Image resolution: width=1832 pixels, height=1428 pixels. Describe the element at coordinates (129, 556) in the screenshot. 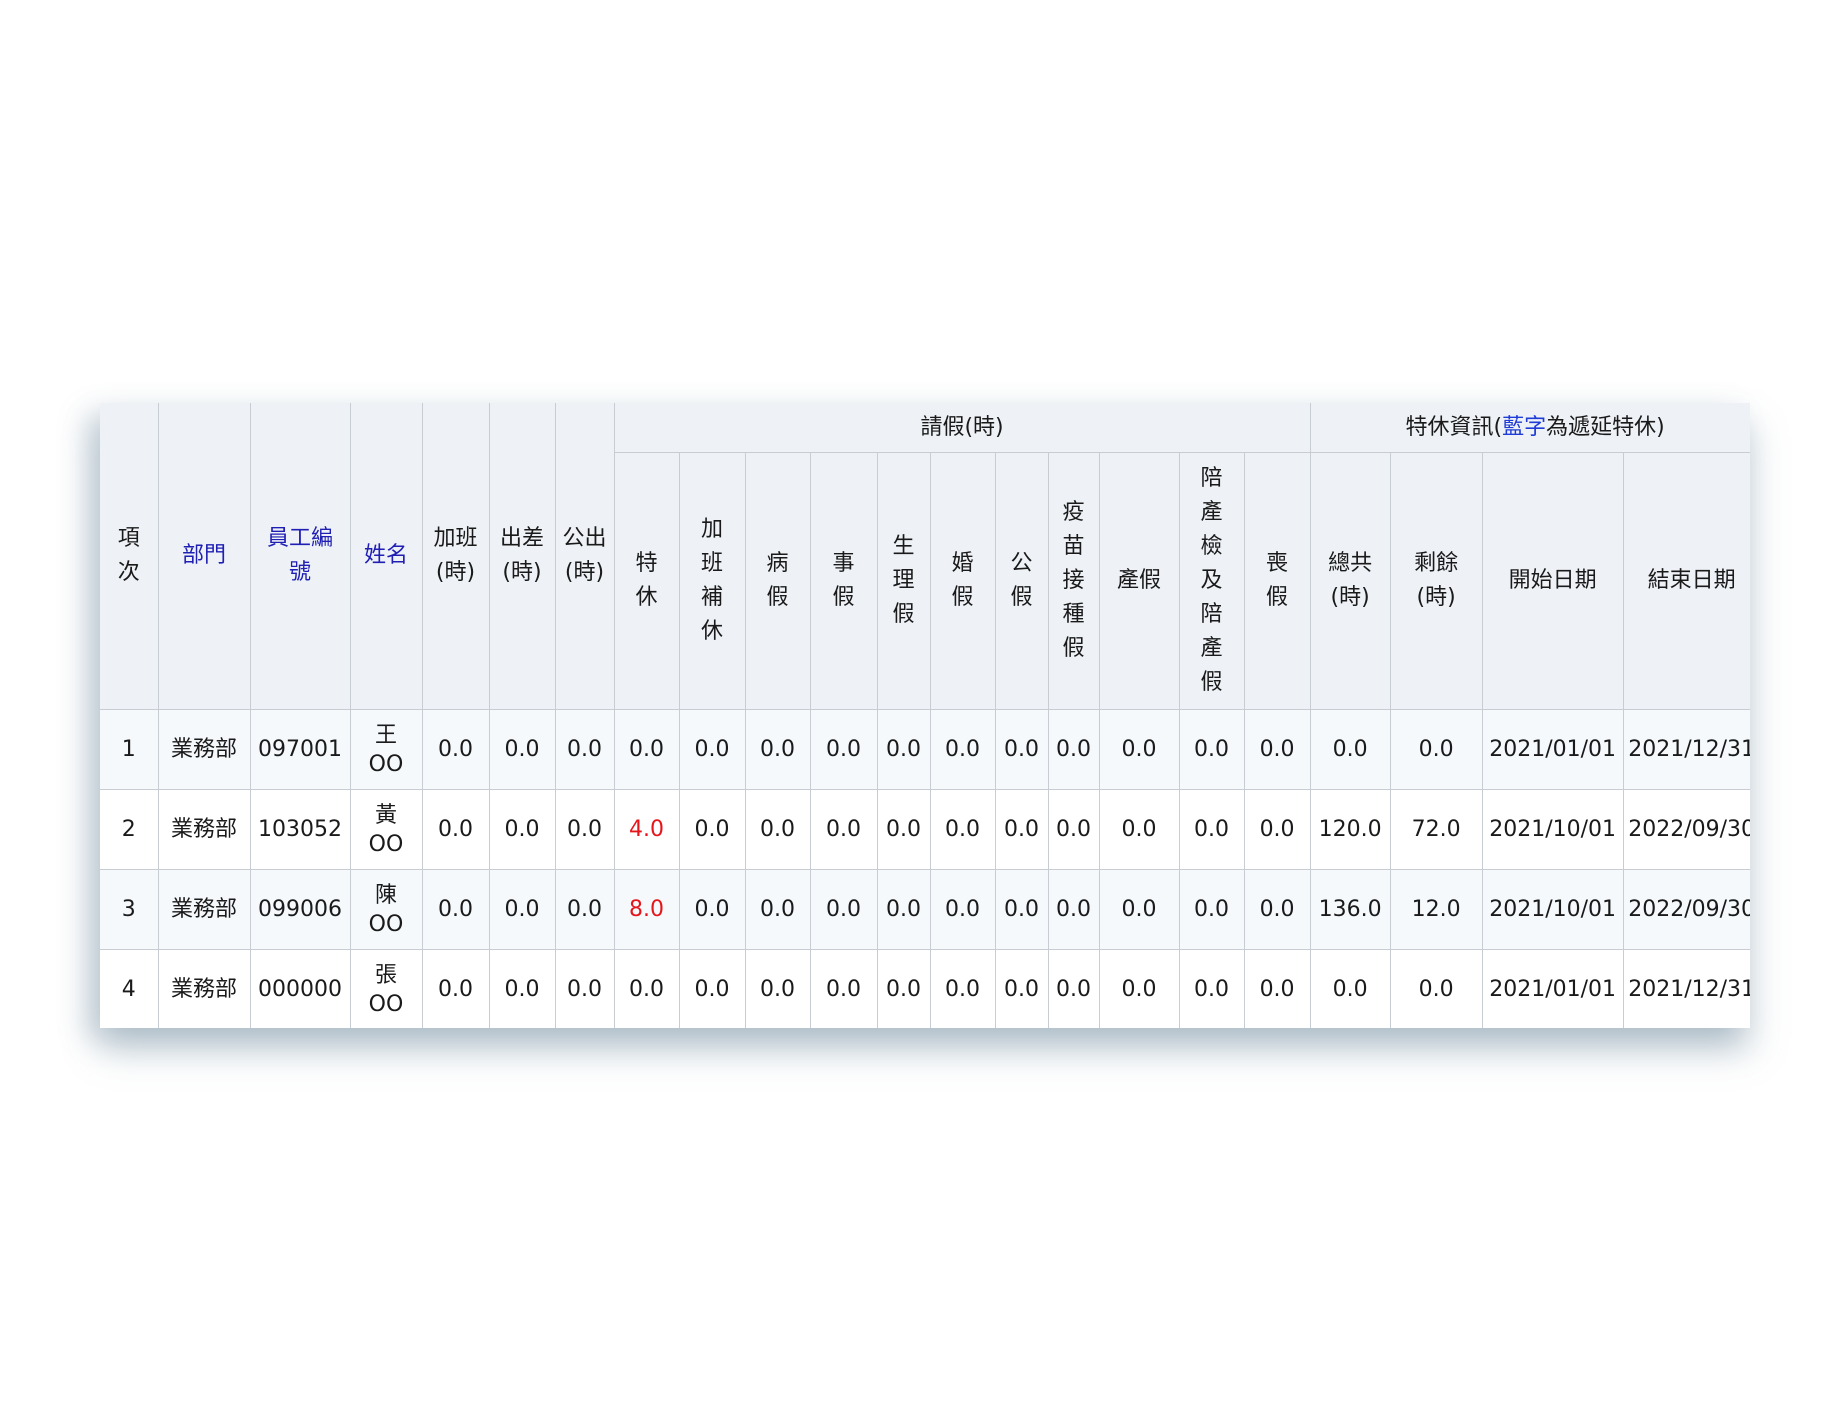

I see `col-header-item: 項次` at that location.